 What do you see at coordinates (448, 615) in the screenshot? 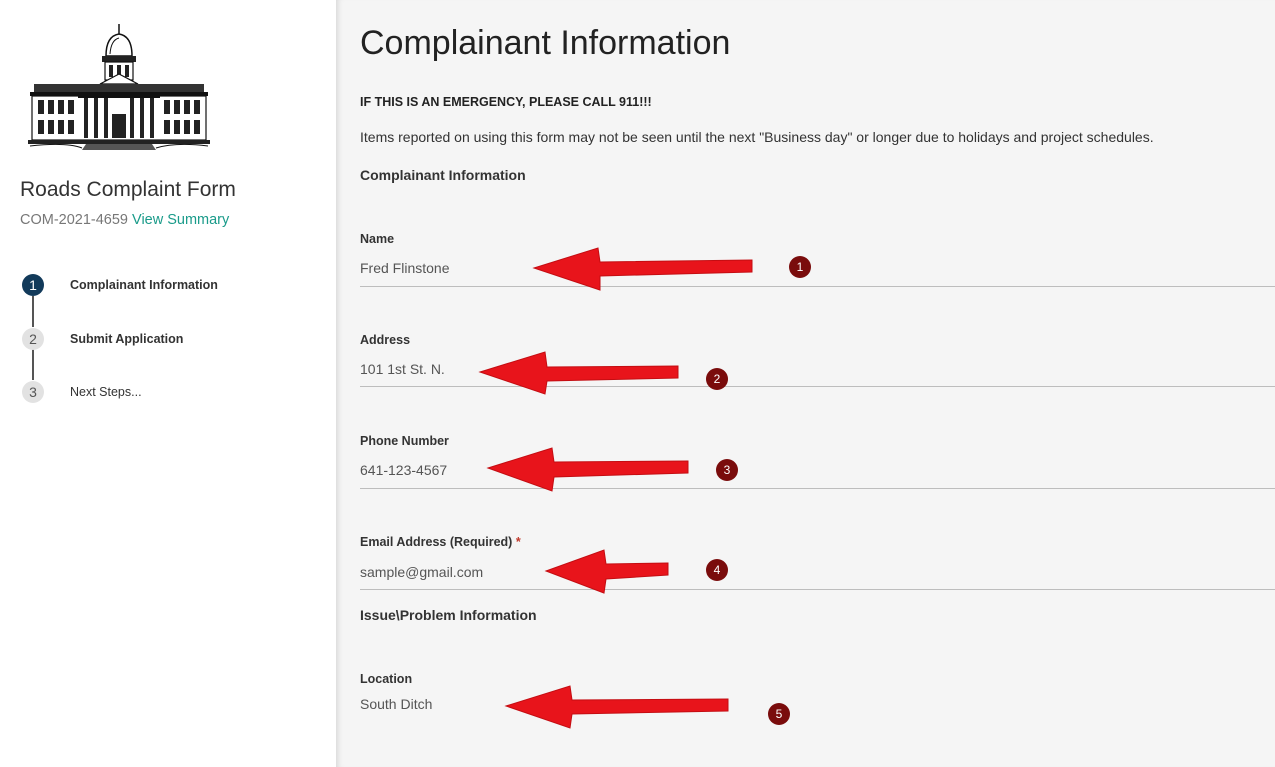
I see `section-heading-issue: Issue\Problem Information` at bounding box center [448, 615].